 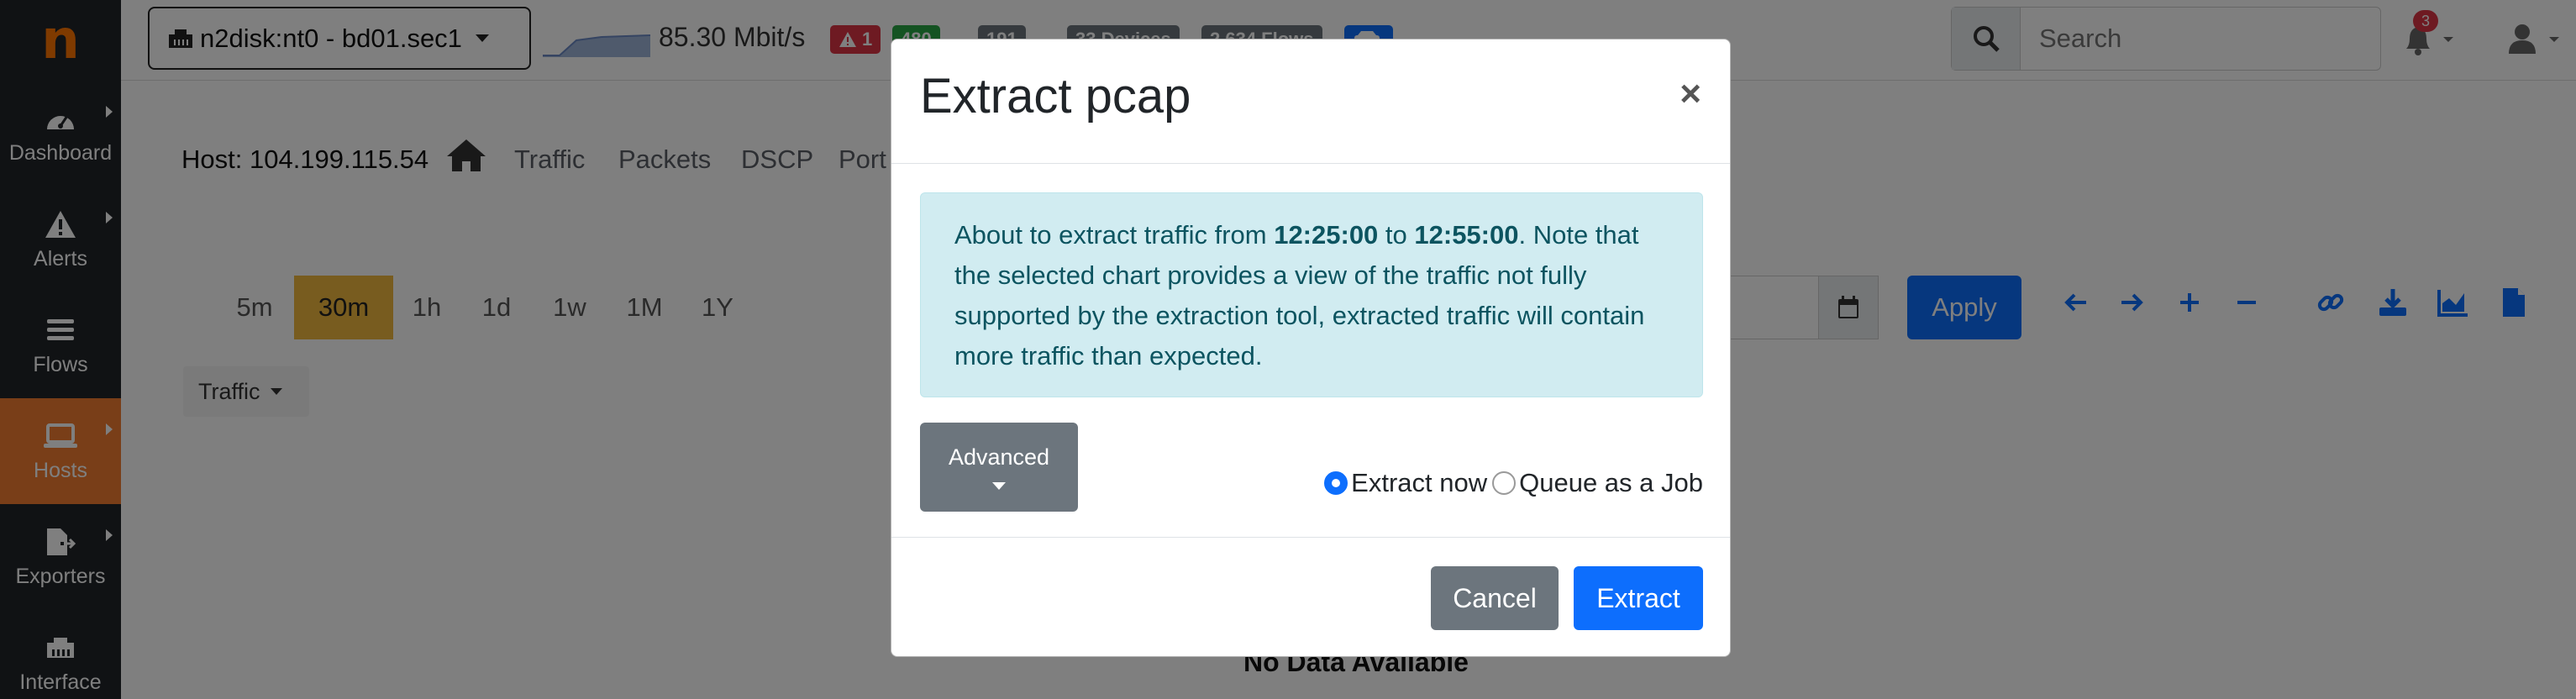 I want to click on modal-header: Extract pcap ×, so click(x=1310, y=101).